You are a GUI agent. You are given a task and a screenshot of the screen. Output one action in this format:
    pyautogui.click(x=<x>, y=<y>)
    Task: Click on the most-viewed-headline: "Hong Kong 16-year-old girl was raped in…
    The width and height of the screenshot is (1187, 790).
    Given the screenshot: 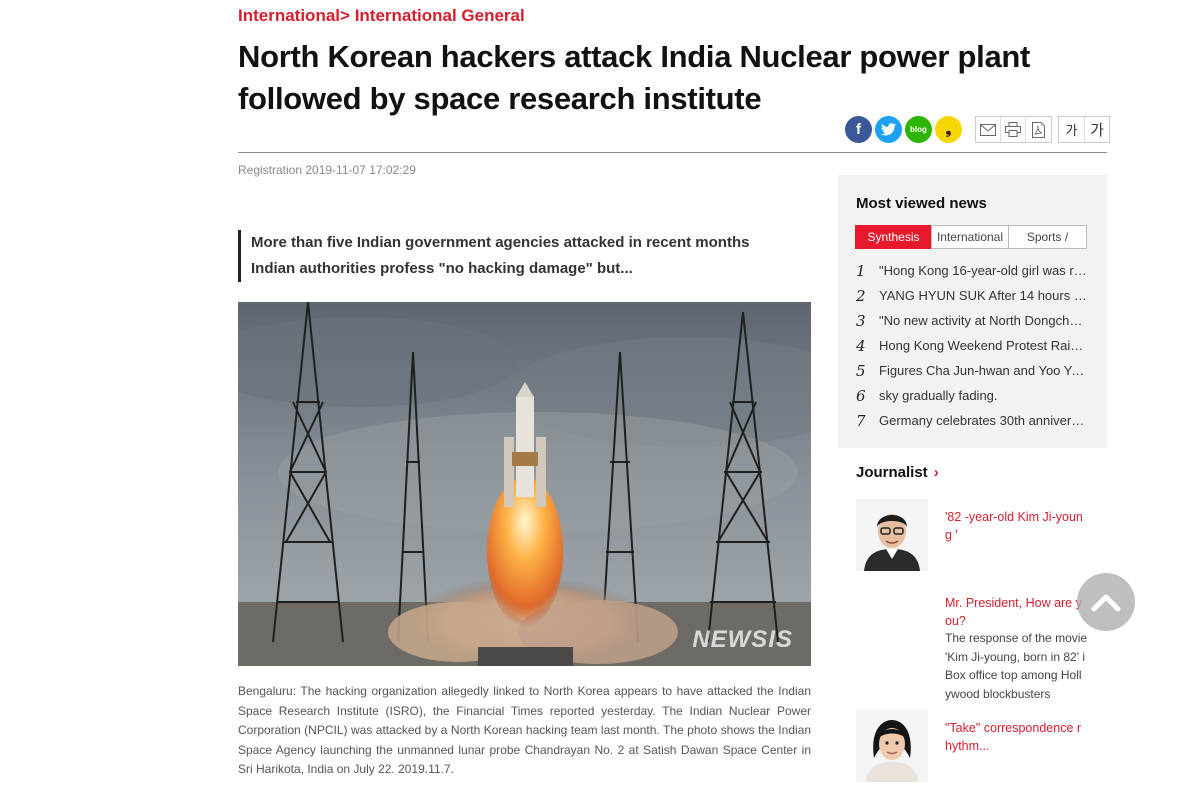 What is the action you would take?
    pyautogui.click(x=984, y=270)
    